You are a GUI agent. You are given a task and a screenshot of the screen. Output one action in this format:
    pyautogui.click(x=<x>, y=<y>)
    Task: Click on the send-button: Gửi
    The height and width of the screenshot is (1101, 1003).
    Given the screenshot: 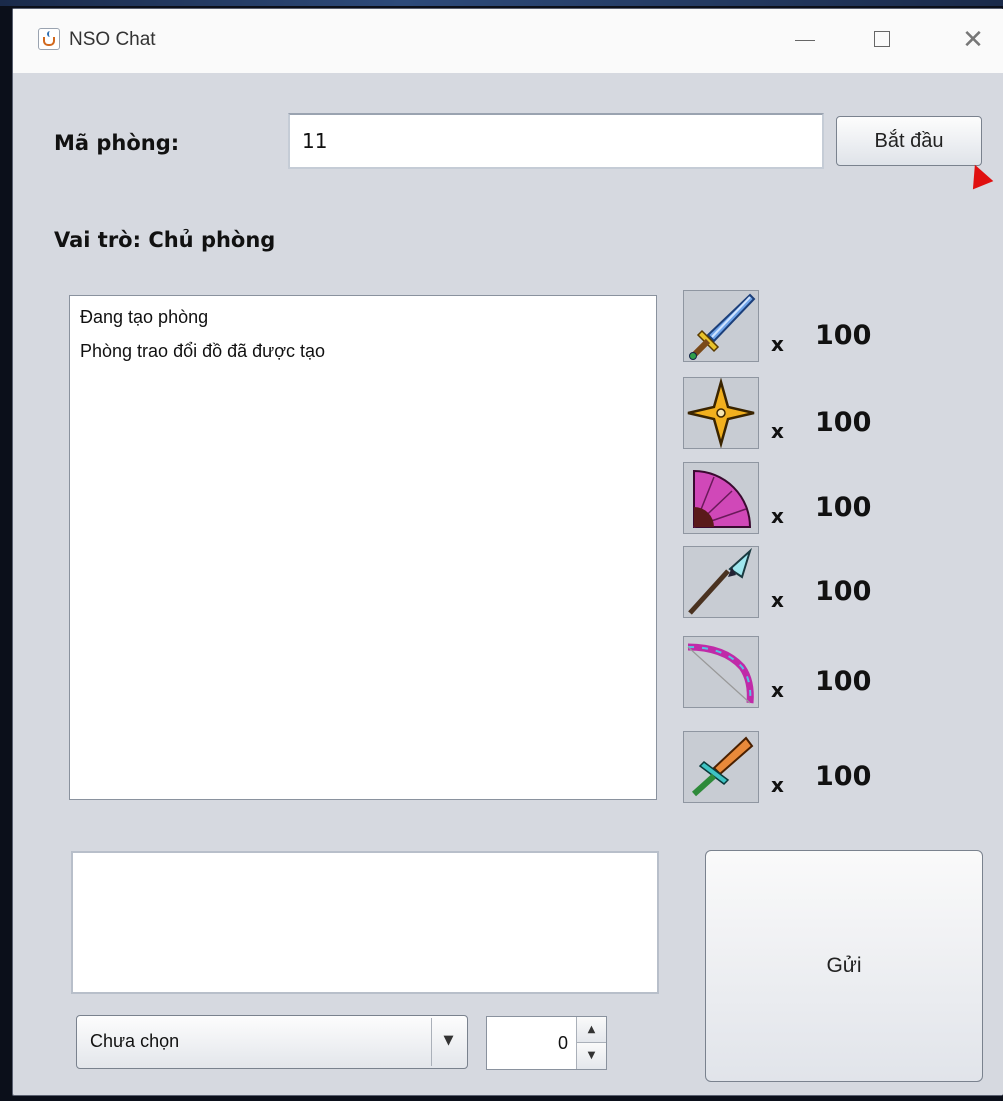 What is the action you would take?
    pyautogui.click(x=844, y=966)
    